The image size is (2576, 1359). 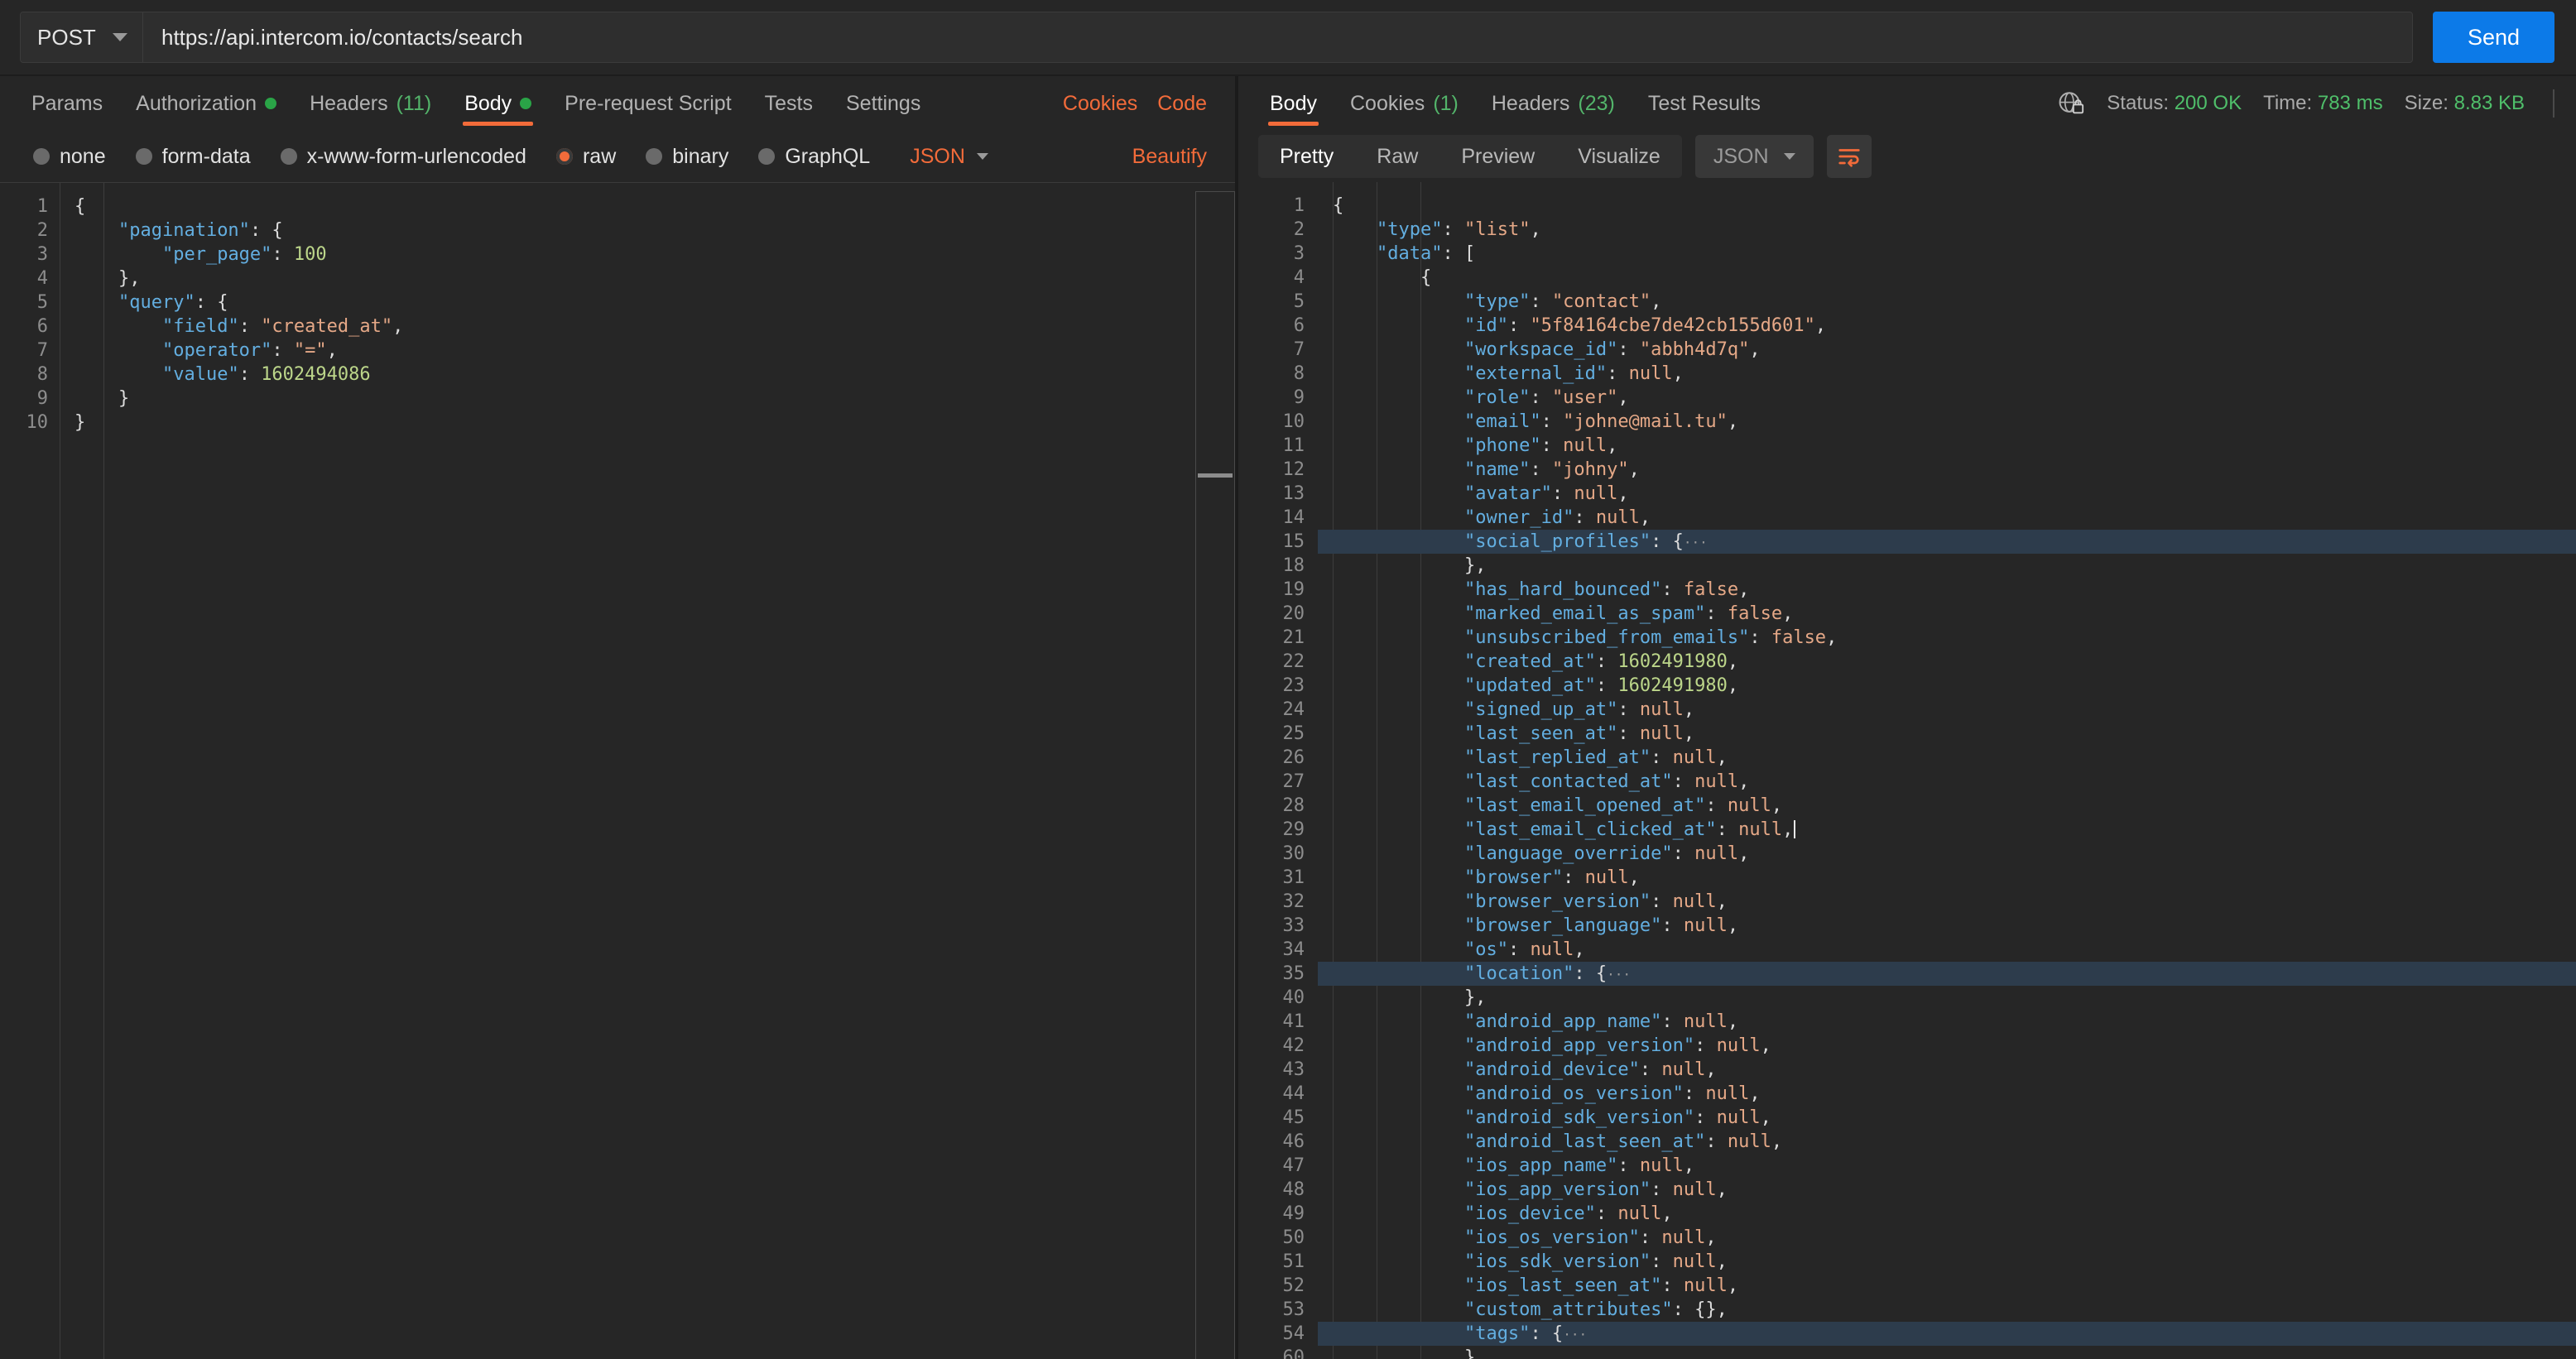 What do you see at coordinates (1947, 926) in the screenshot?
I see `code-line: "browser_language": null,` at bounding box center [1947, 926].